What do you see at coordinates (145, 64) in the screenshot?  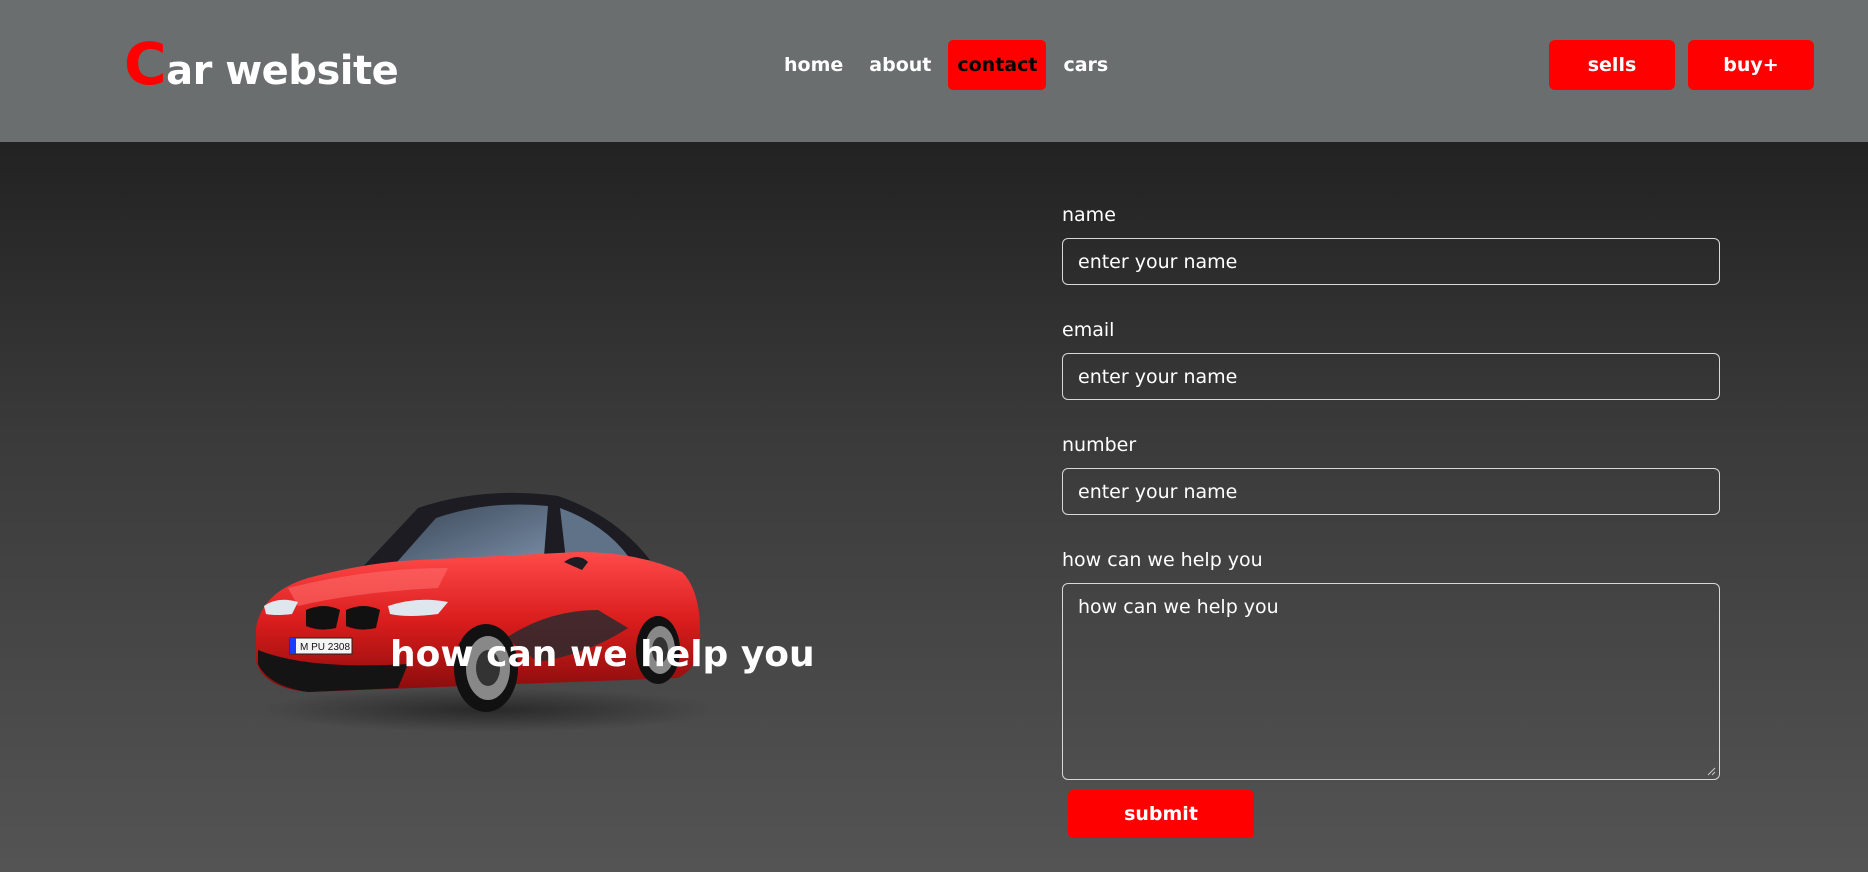 I see `logo-initial: C` at bounding box center [145, 64].